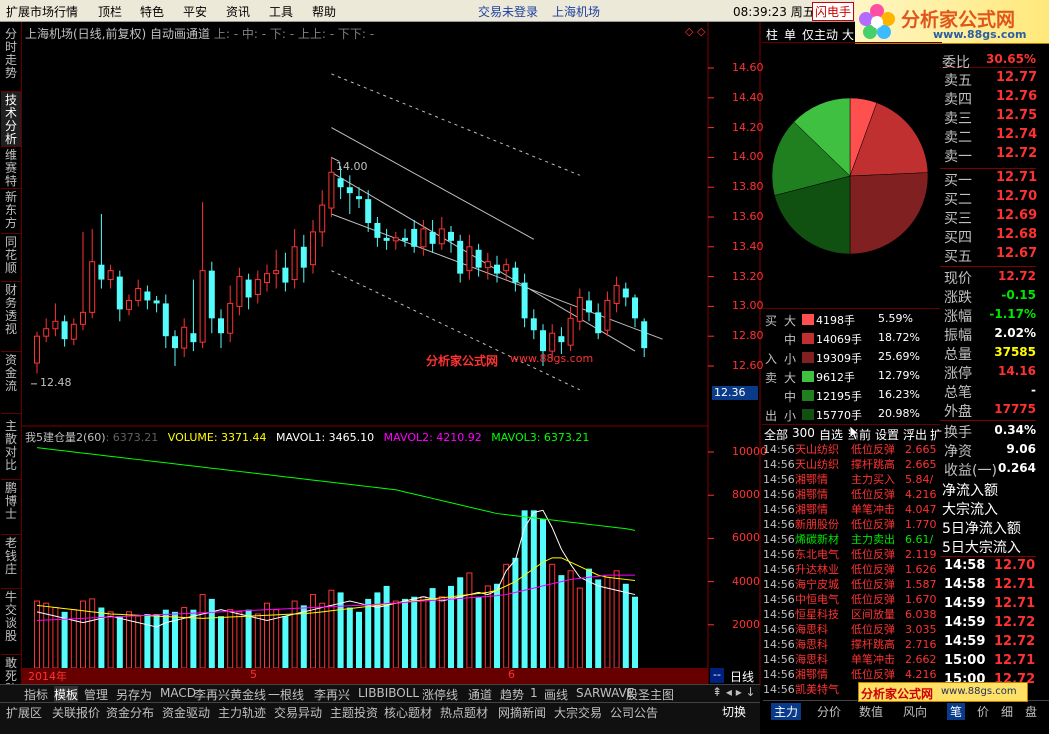 The height and width of the screenshot is (734, 1049). I want to click on radar-tab-watchlist: 自选, so click(831, 434).